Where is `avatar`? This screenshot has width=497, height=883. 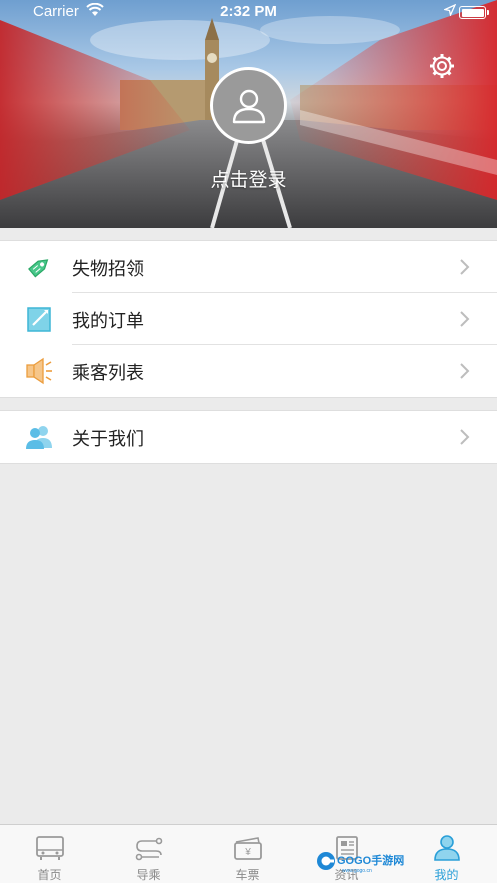 avatar is located at coordinates (248, 105).